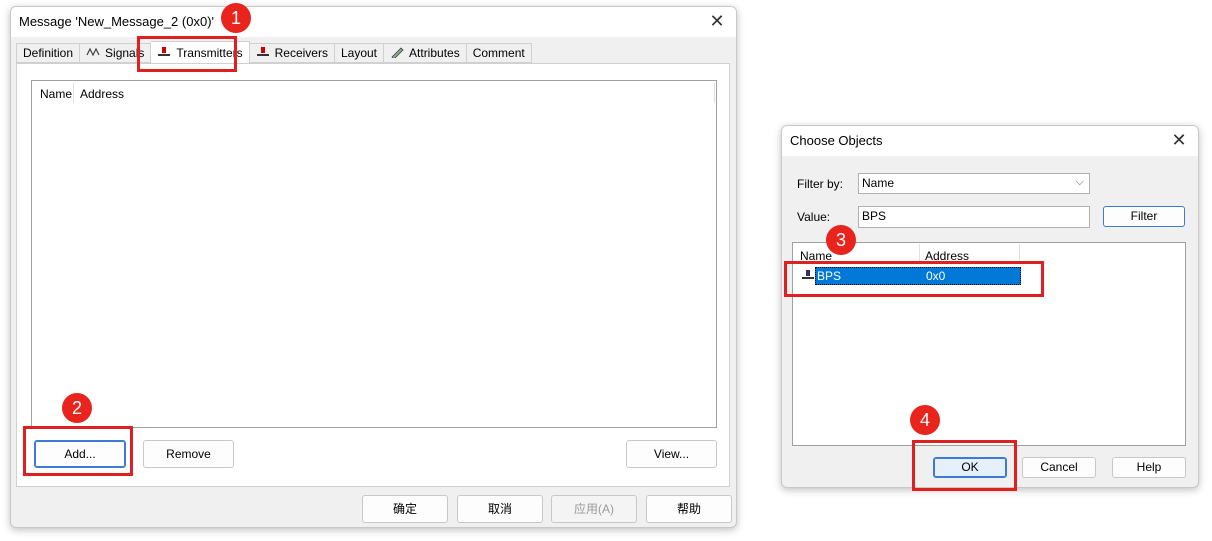  I want to click on dialog-title: Choose Objects, so click(836, 140).